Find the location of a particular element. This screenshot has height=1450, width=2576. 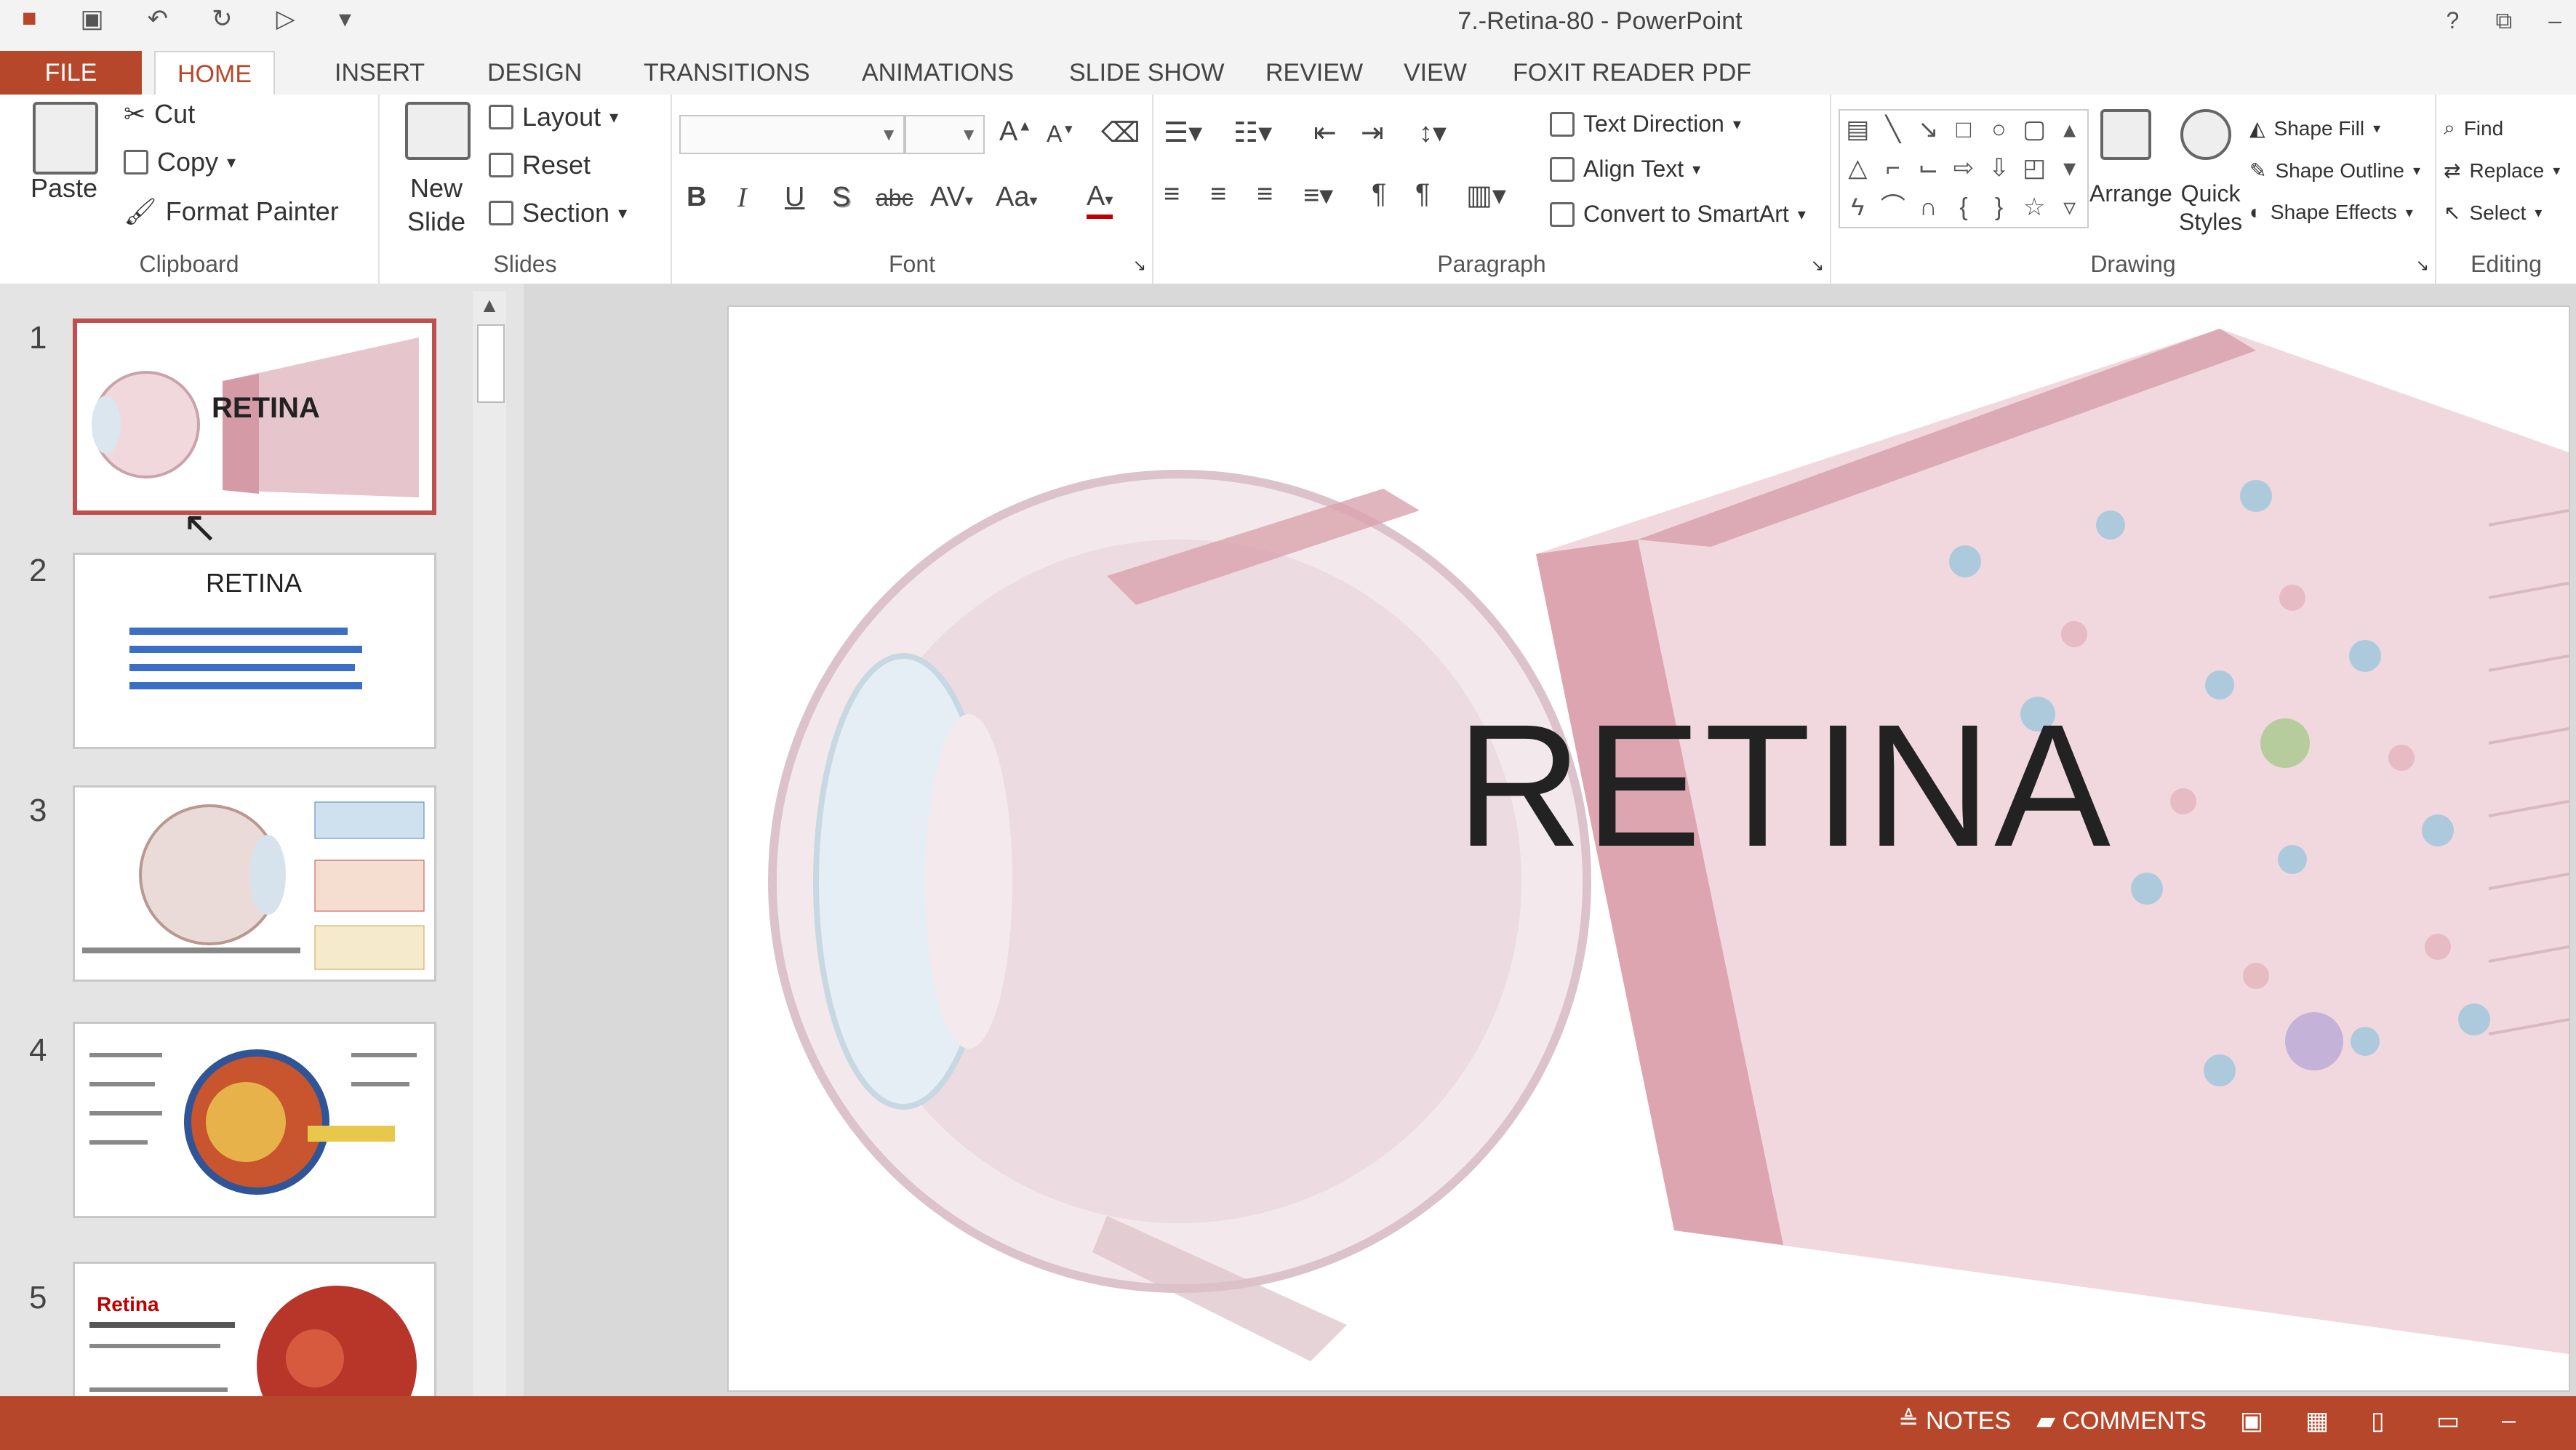

italic-button: I is located at coordinates (742, 198).